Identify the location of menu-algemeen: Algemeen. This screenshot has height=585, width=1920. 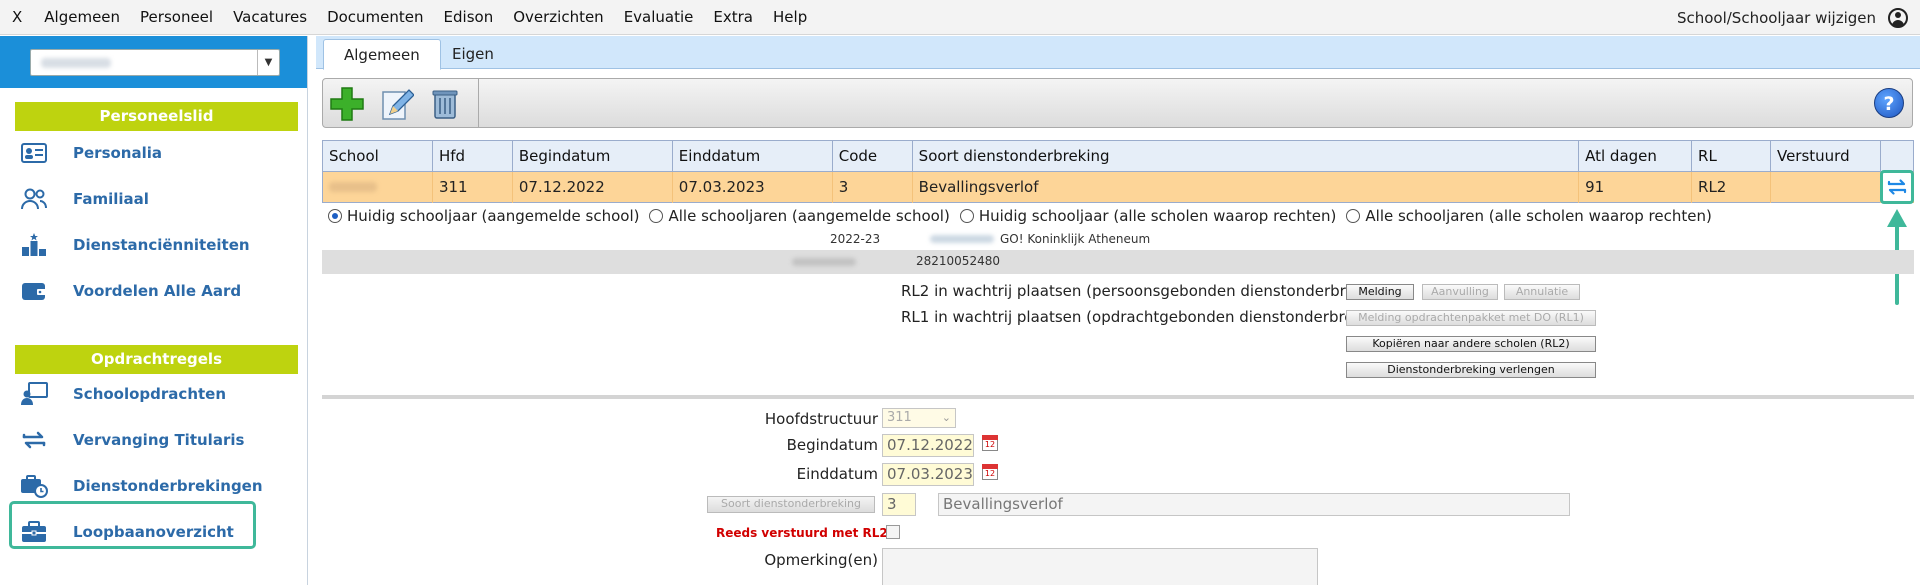
(82, 17).